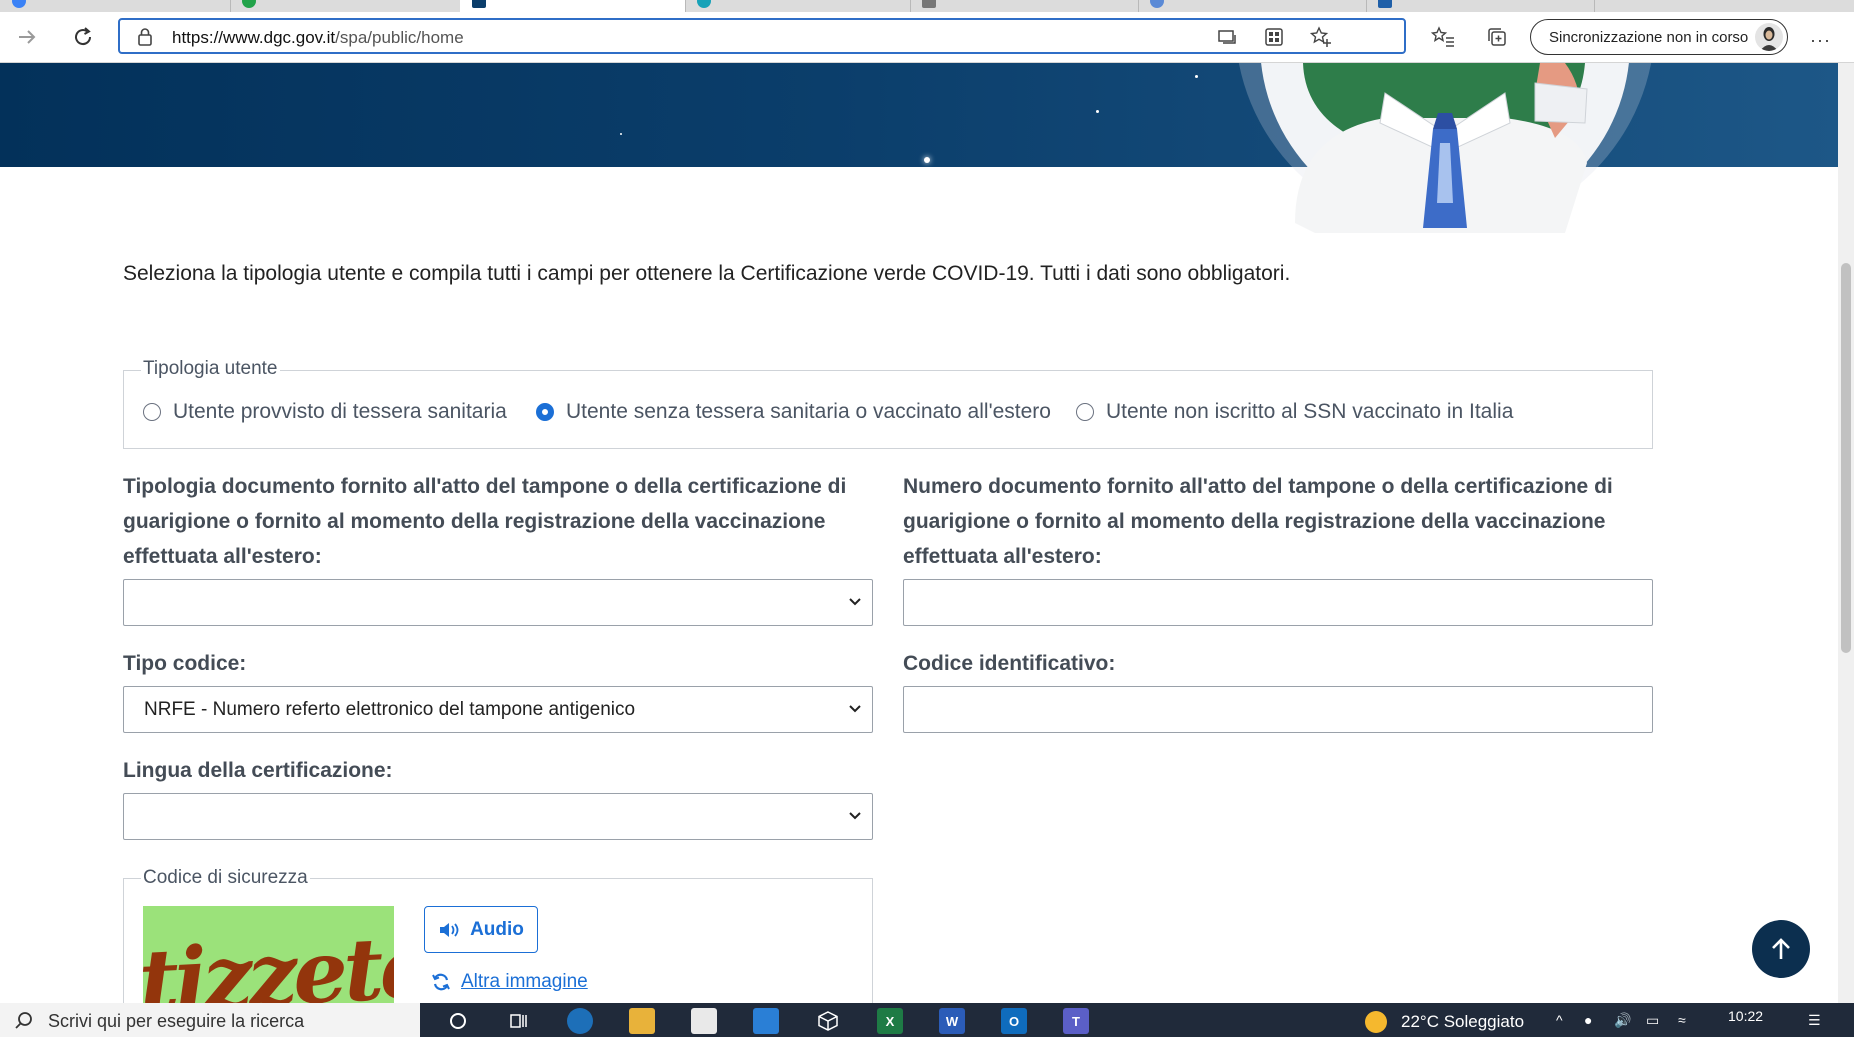  I want to click on weather-widget: 22°C Soleggiato, so click(1444, 1022).